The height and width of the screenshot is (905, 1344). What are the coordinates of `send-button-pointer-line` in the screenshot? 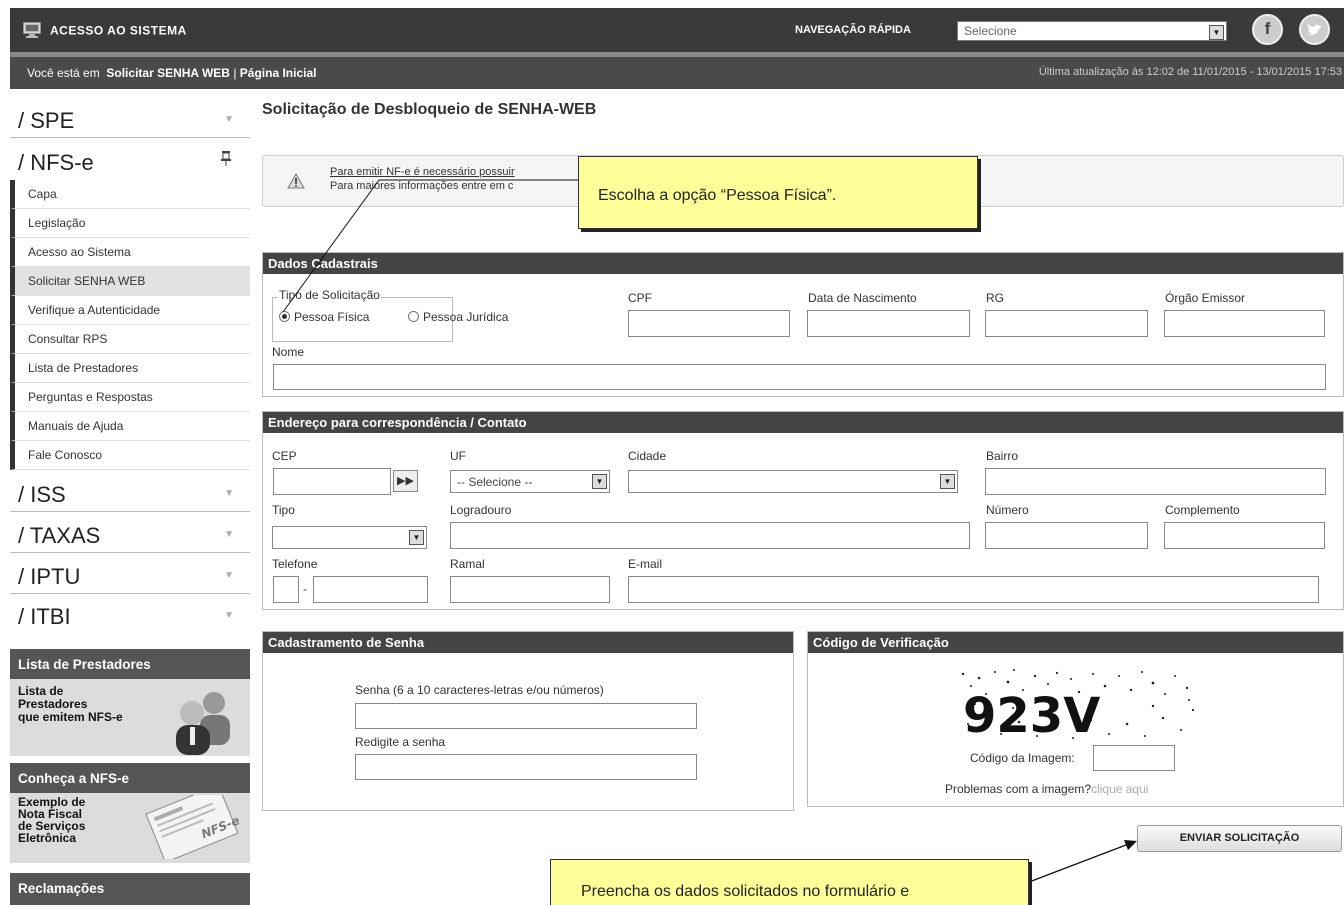 It's located at (1077, 863).